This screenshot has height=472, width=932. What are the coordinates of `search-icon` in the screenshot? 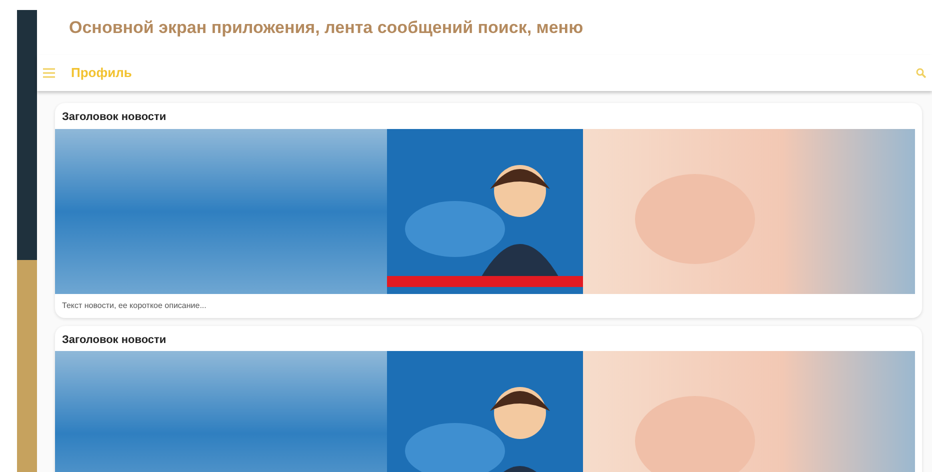 It's located at (921, 73).